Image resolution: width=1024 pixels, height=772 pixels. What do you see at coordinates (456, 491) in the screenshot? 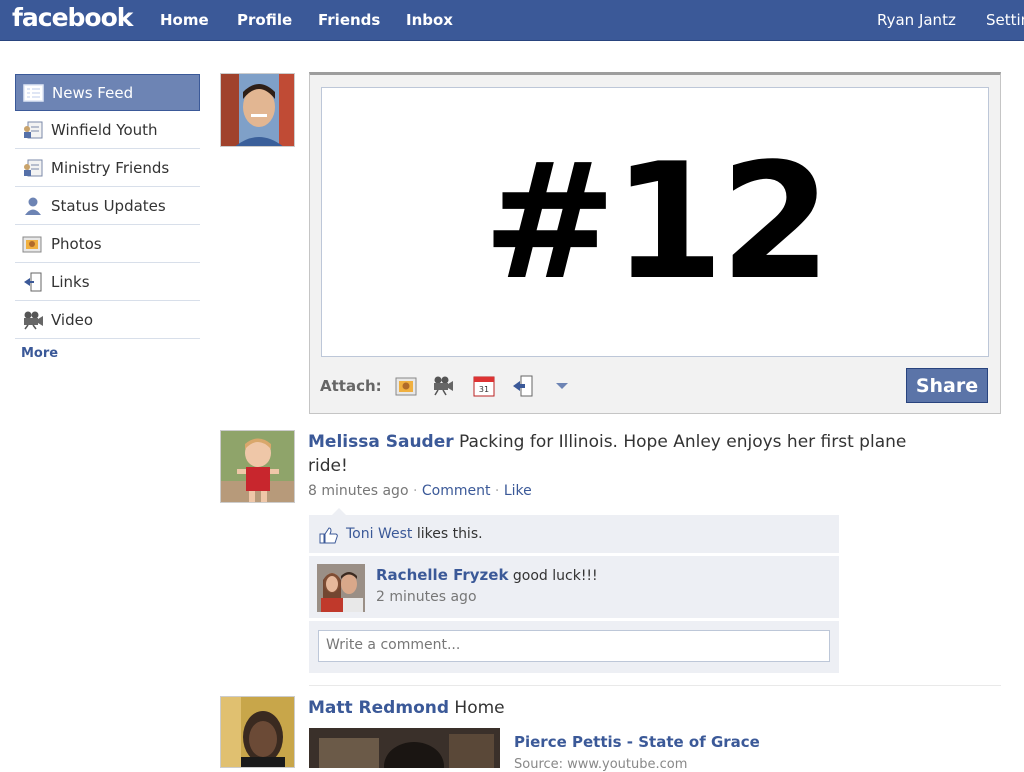
I see `comment-link: Comment` at bounding box center [456, 491].